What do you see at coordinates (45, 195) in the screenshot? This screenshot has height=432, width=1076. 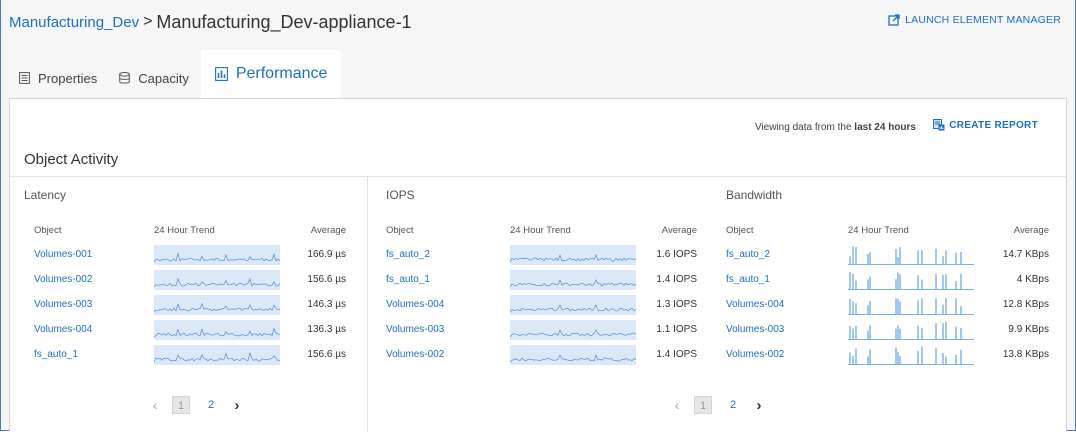 I see `latency-title: Latency` at bounding box center [45, 195].